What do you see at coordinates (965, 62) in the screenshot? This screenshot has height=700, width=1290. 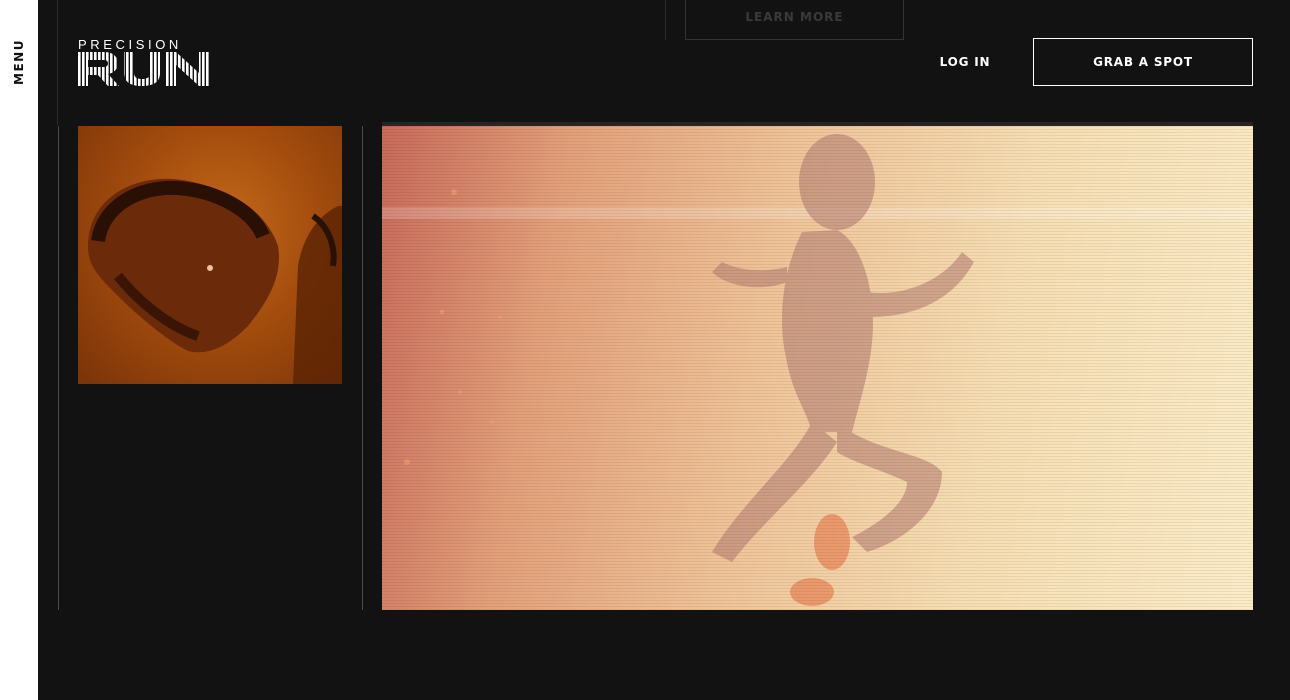 I see `login-link: LOG IN` at bounding box center [965, 62].